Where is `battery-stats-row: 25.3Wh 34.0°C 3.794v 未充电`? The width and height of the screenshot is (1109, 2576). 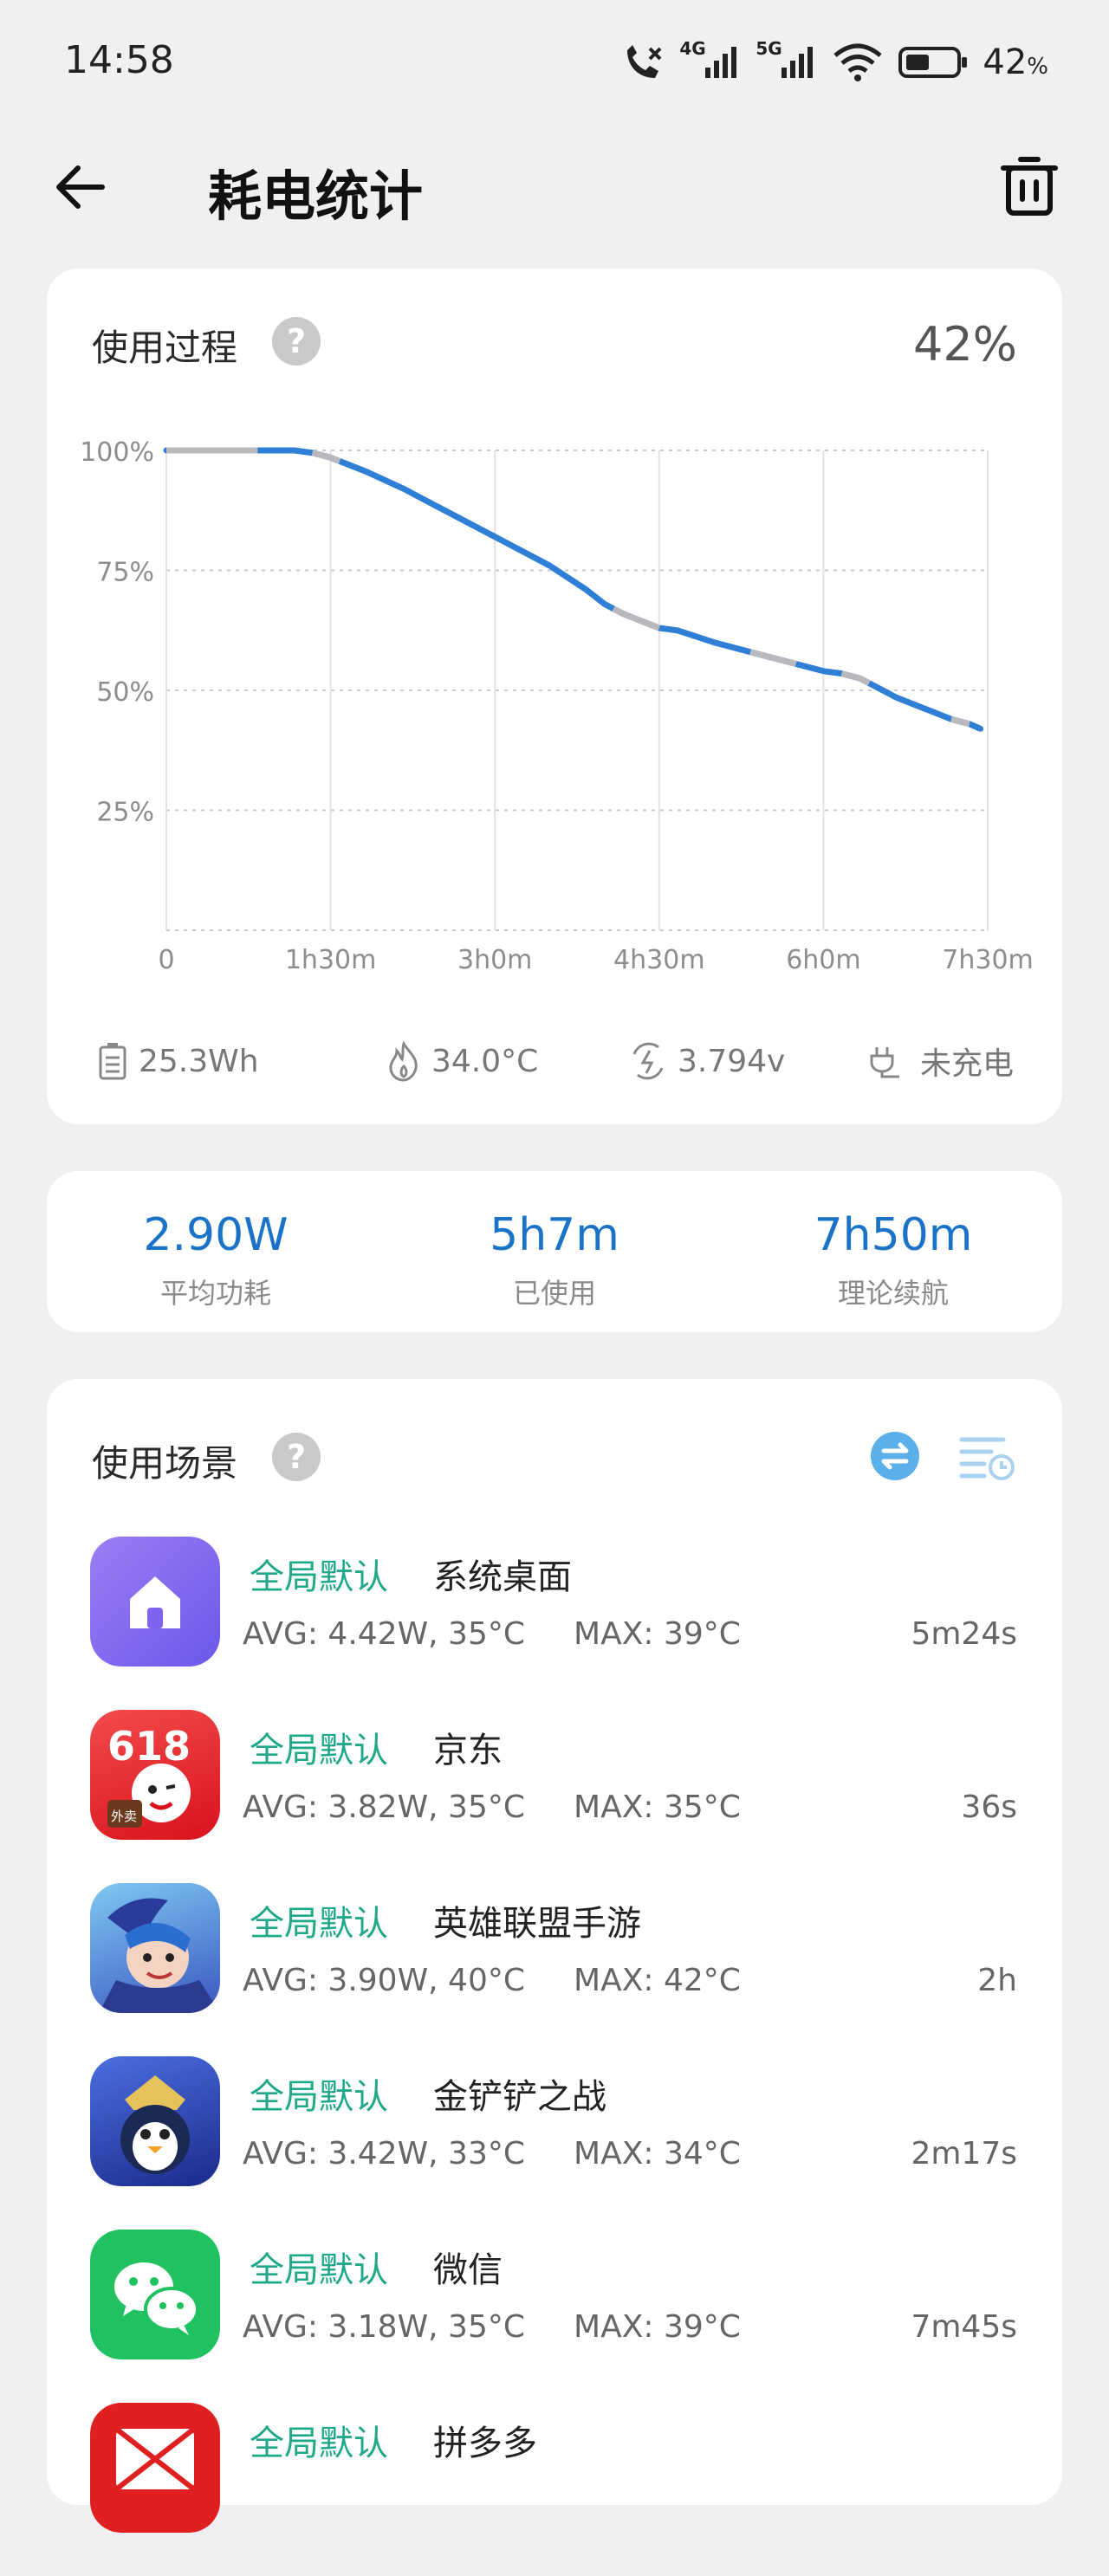 battery-stats-row: 25.3Wh 34.0°C 3.794v 未充电 is located at coordinates (554, 1061).